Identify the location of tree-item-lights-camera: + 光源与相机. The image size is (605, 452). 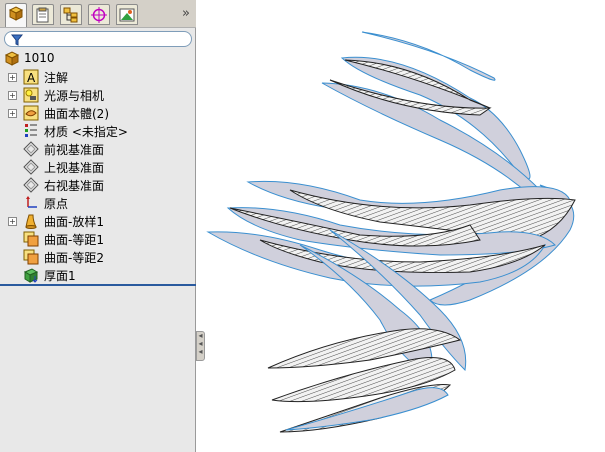
(98, 95).